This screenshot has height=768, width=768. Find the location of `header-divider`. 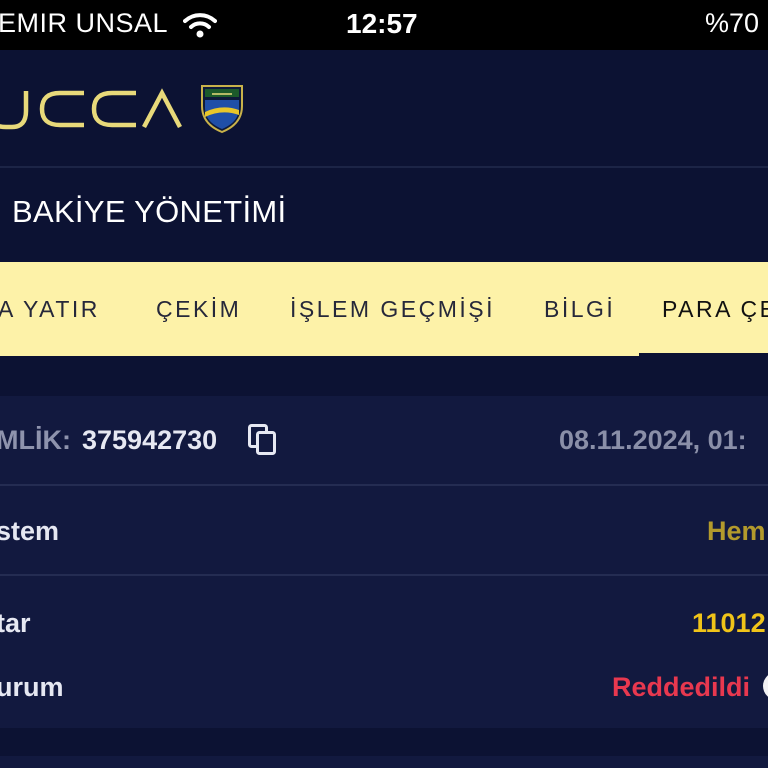

header-divider is located at coordinates (384, 167).